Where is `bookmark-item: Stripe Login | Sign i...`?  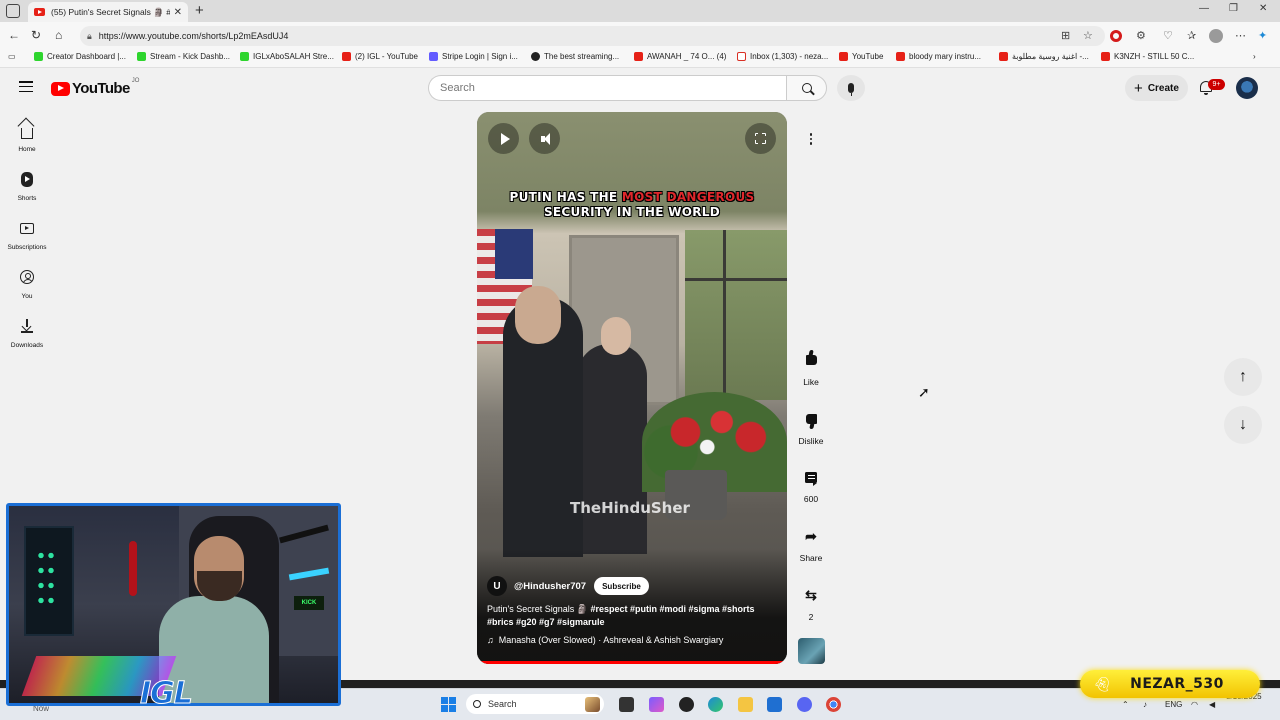
bookmark-item: Stripe Login | Sign i... is located at coordinates (473, 56).